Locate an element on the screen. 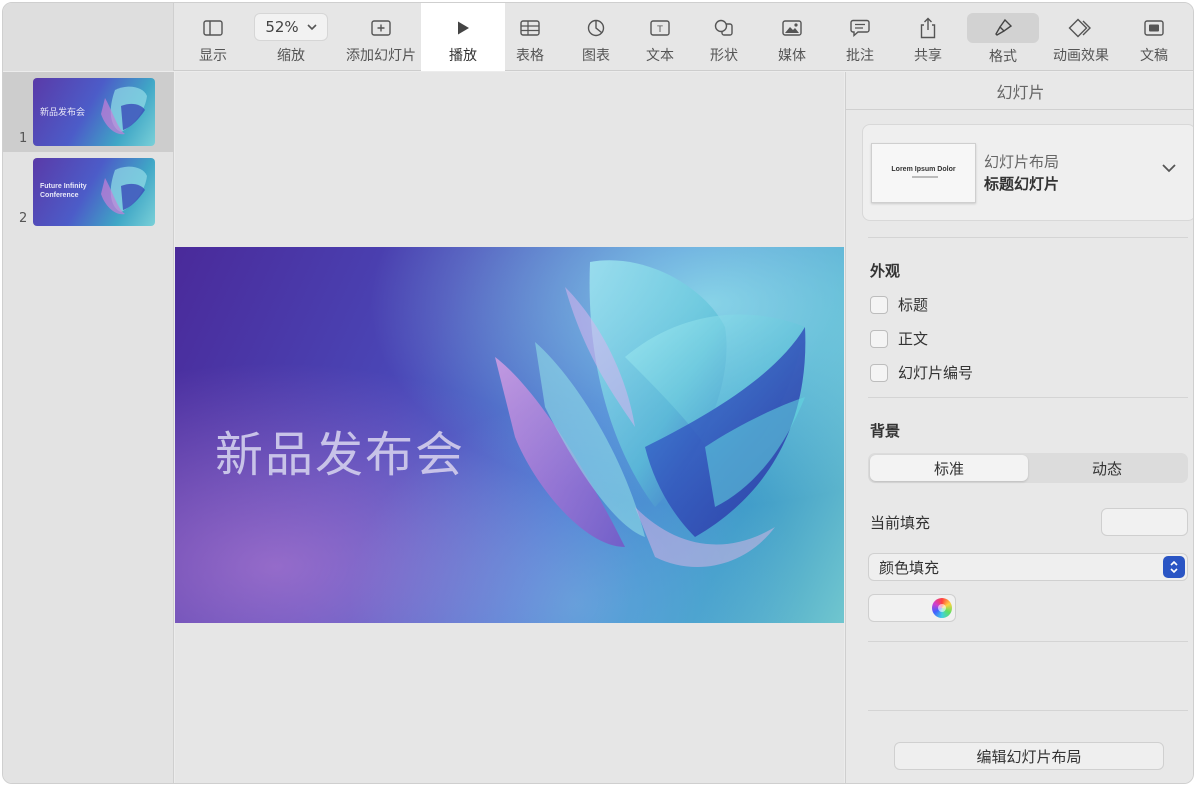 The image size is (1196, 786). share-icon is located at coordinates (928, 28).